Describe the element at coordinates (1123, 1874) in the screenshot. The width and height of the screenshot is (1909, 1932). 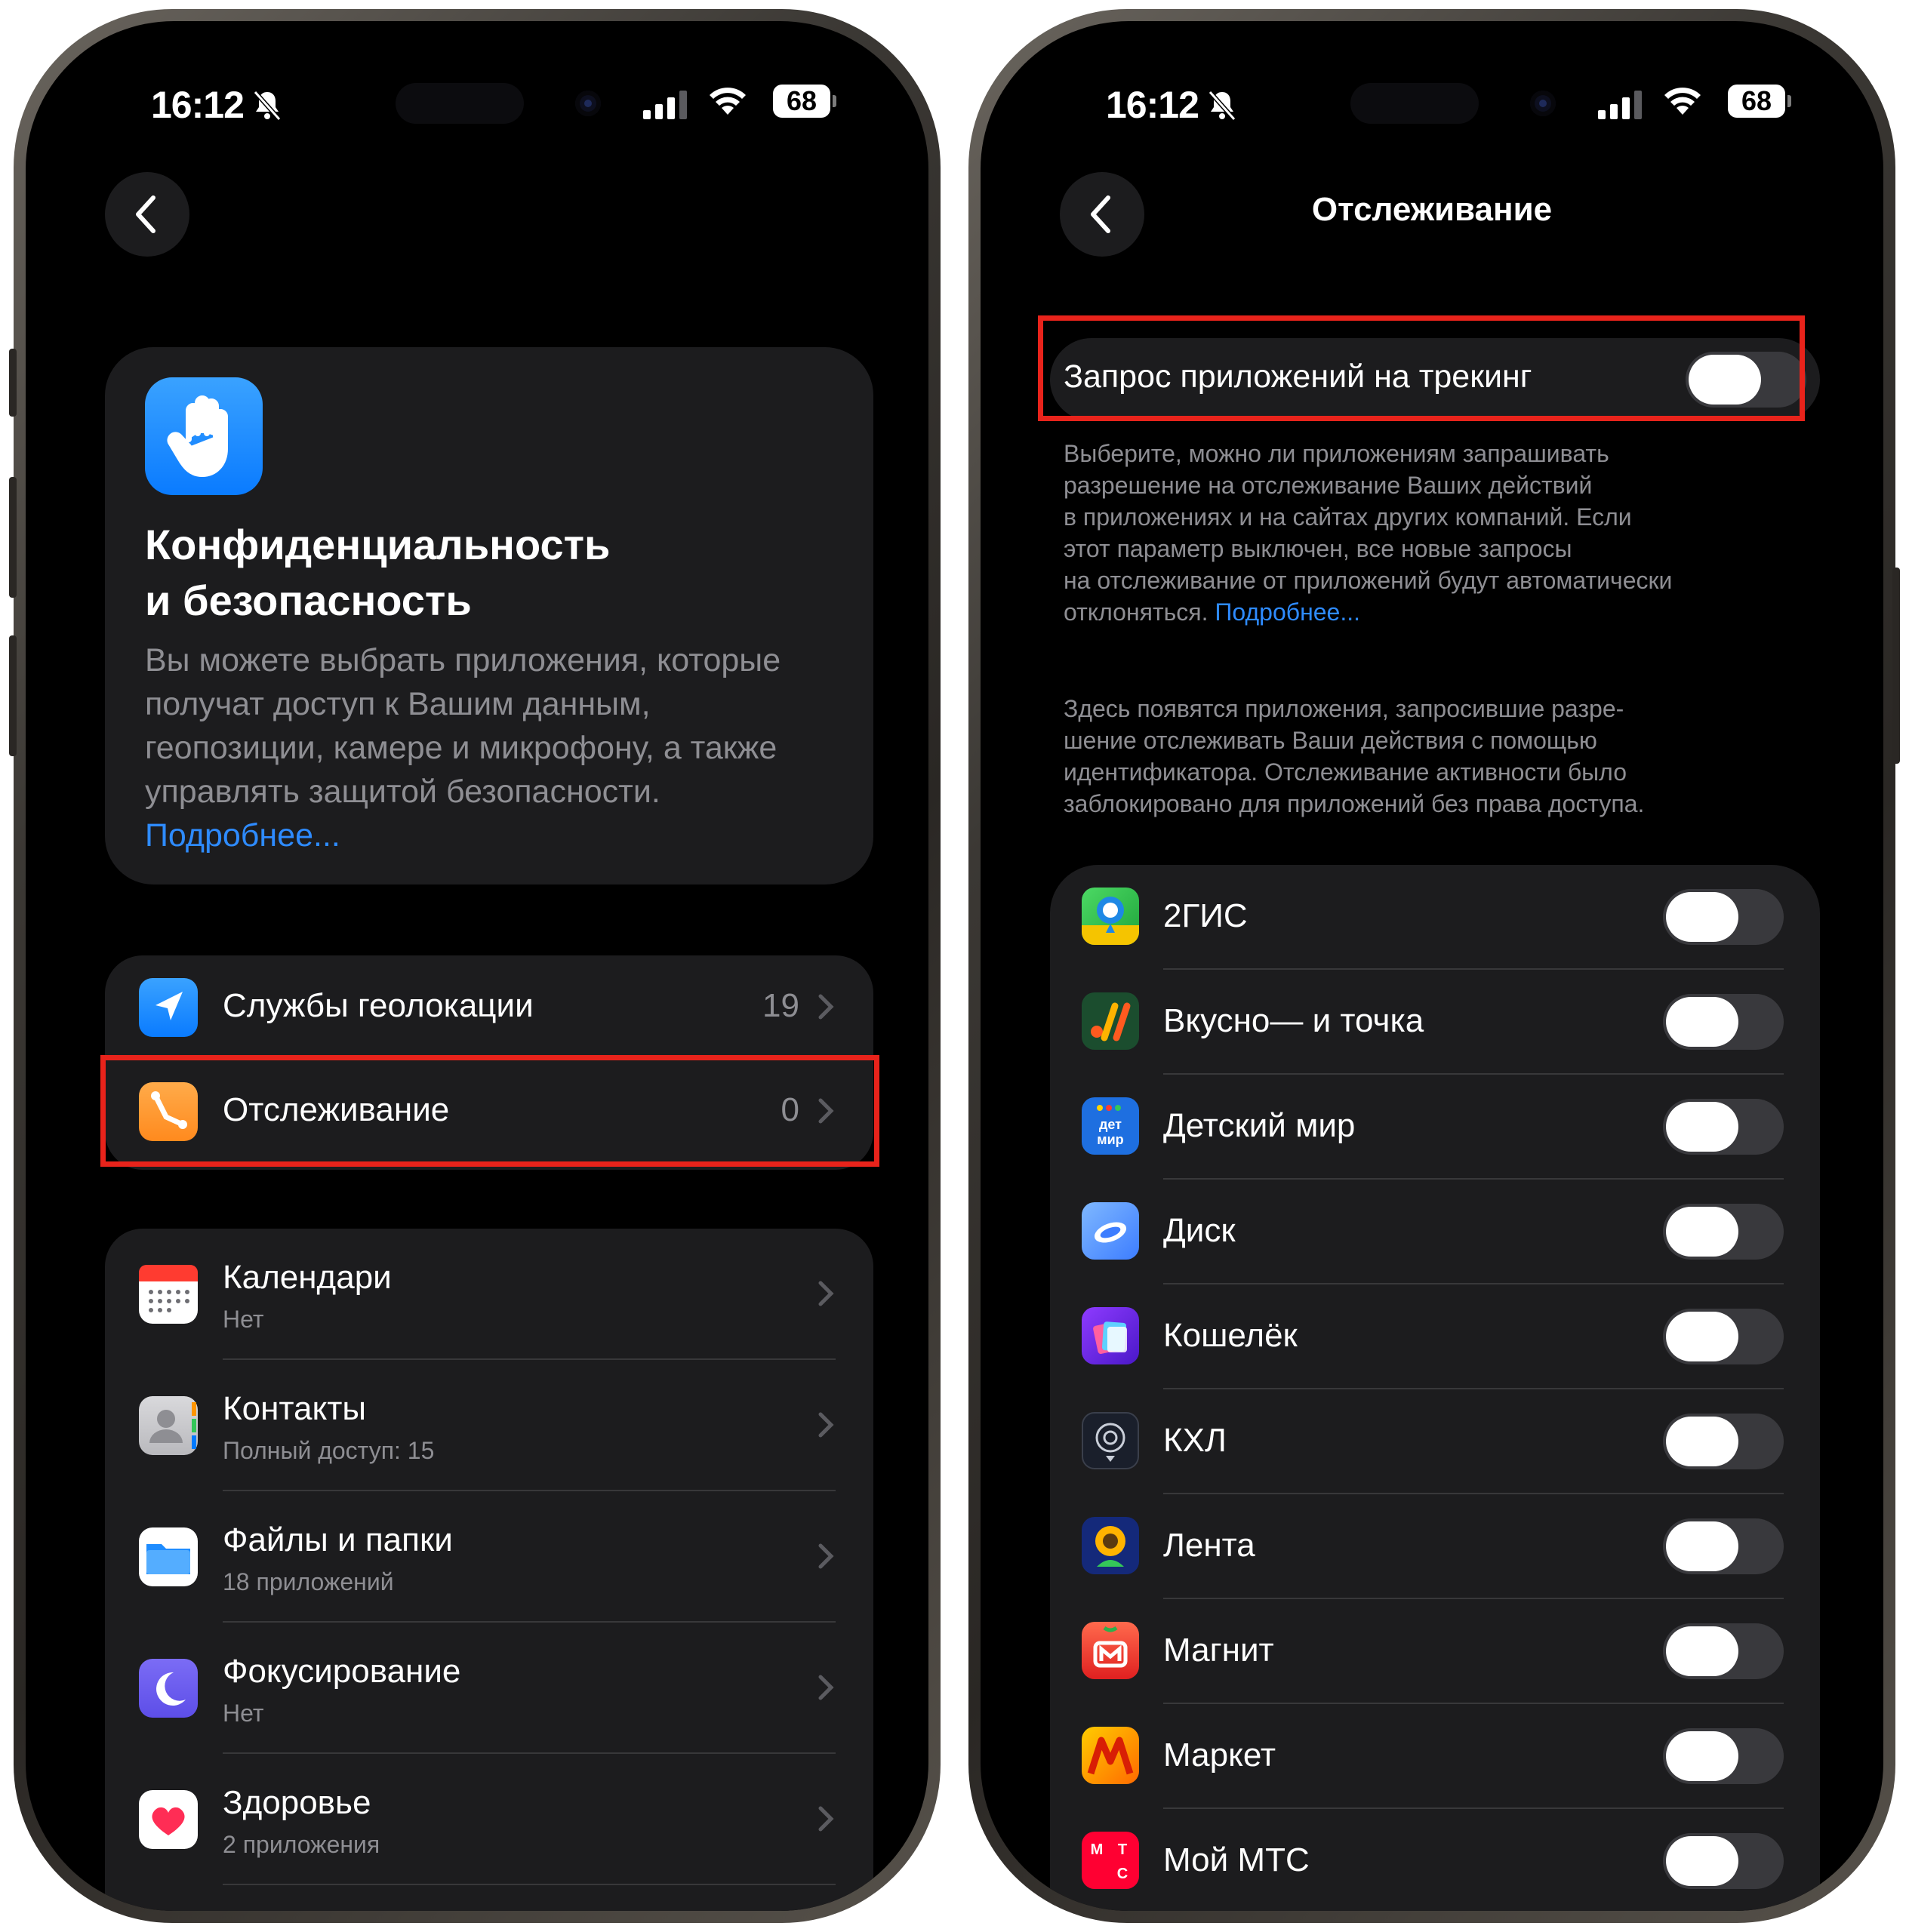
I see `svg-text: С` at that location.